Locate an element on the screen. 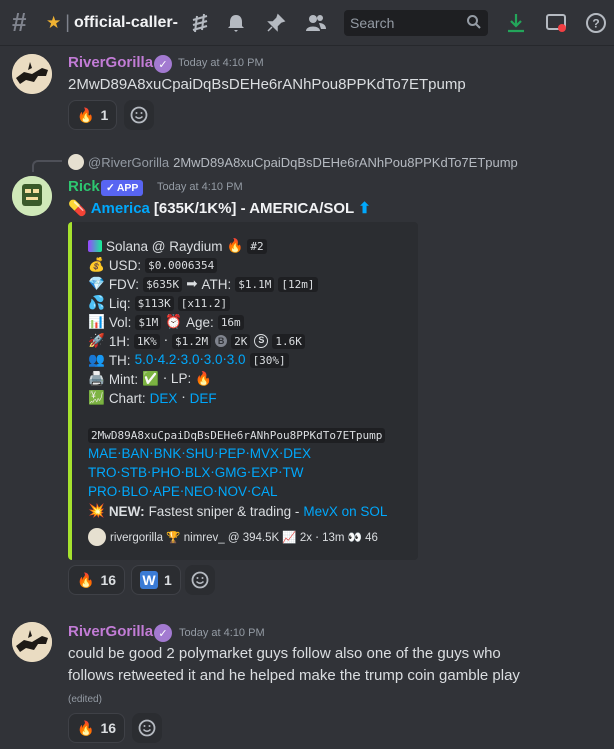 Image resolution: width=614 pixels, height=749 pixels. embed-line-1h: 🚀 1H: 1K% ⋅ $1.2M B 2K S 1.6K is located at coordinates (196, 341).